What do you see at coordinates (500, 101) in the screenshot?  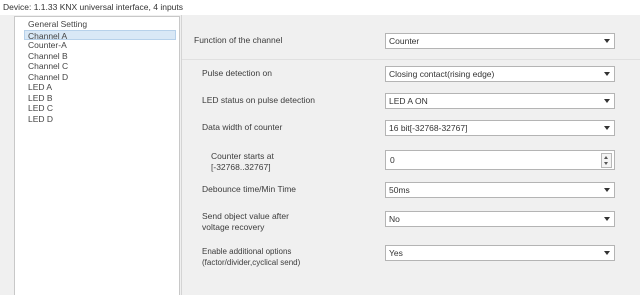 I see `led-status-select: LED A ON` at bounding box center [500, 101].